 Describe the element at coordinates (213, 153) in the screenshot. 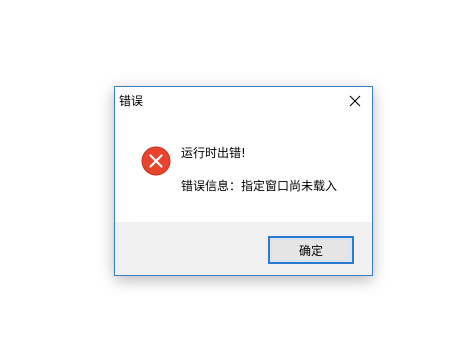

I see `error-message-title: 运行时出错!` at that location.